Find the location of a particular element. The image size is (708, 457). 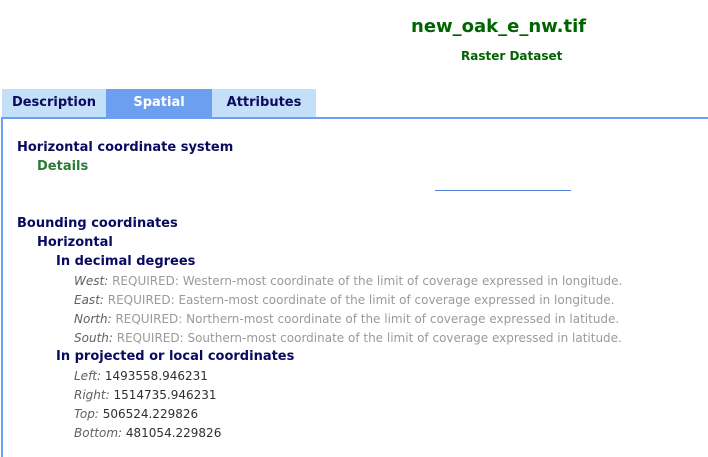

horizontal-cs-heading: Horizontal coordinate system is located at coordinates (125, 147).